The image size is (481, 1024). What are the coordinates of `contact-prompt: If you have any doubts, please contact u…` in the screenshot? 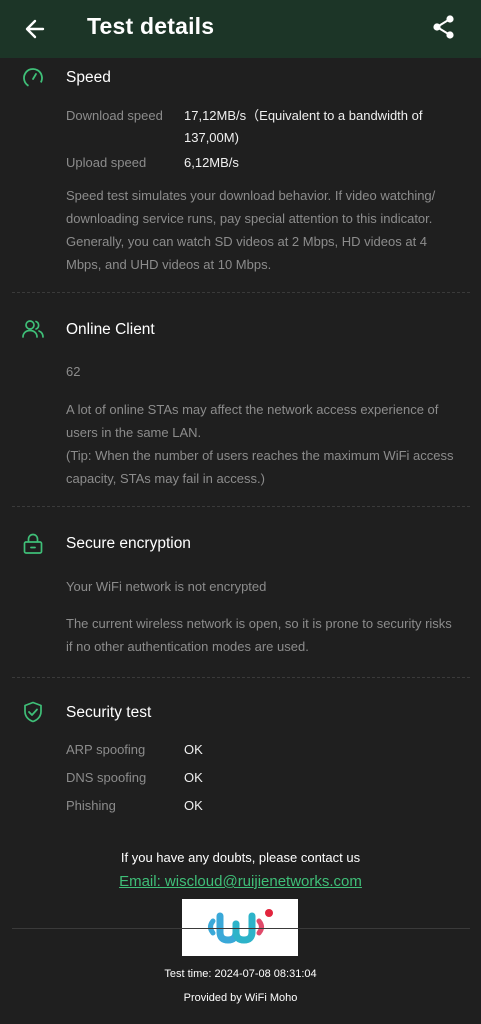 It's located at (240, 857).